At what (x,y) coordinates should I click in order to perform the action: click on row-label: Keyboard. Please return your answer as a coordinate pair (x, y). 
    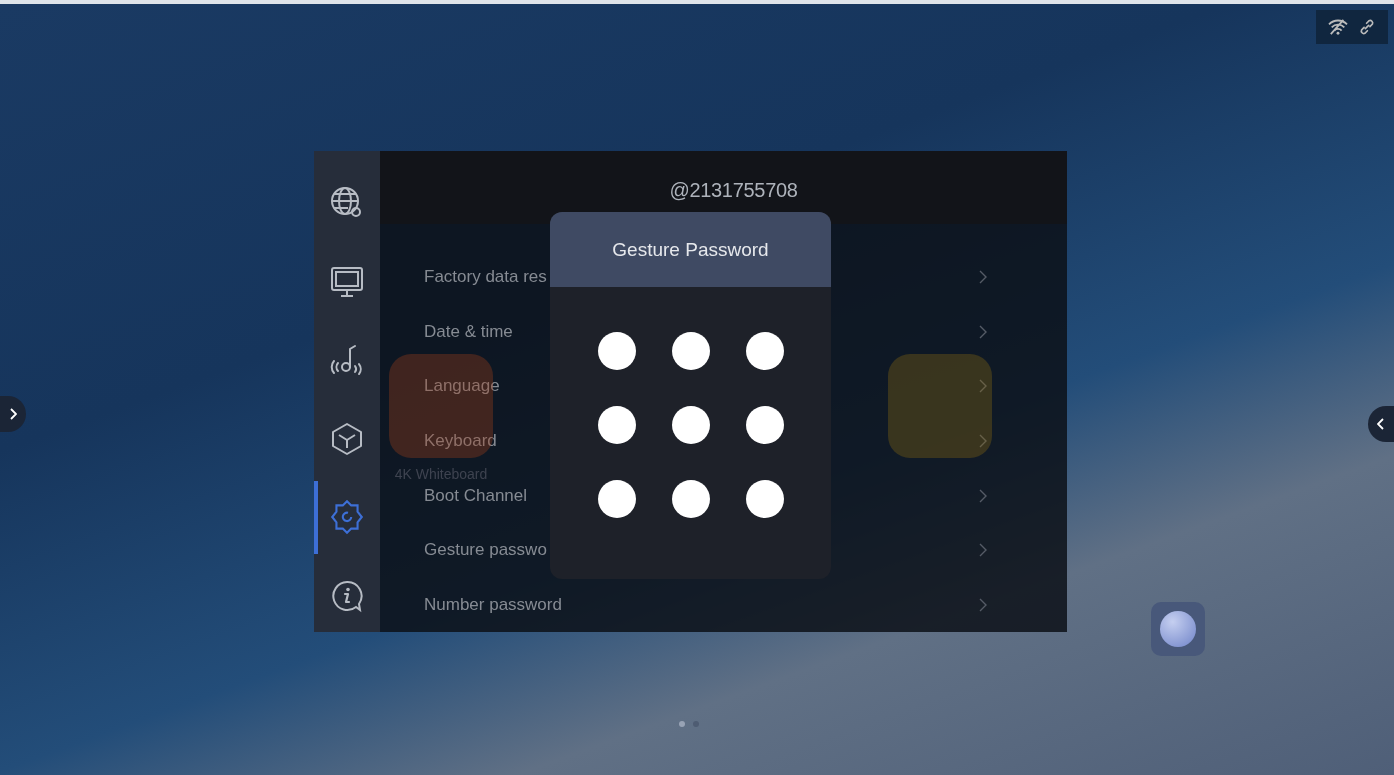
    Looking at the image, I should click on (460, 440).